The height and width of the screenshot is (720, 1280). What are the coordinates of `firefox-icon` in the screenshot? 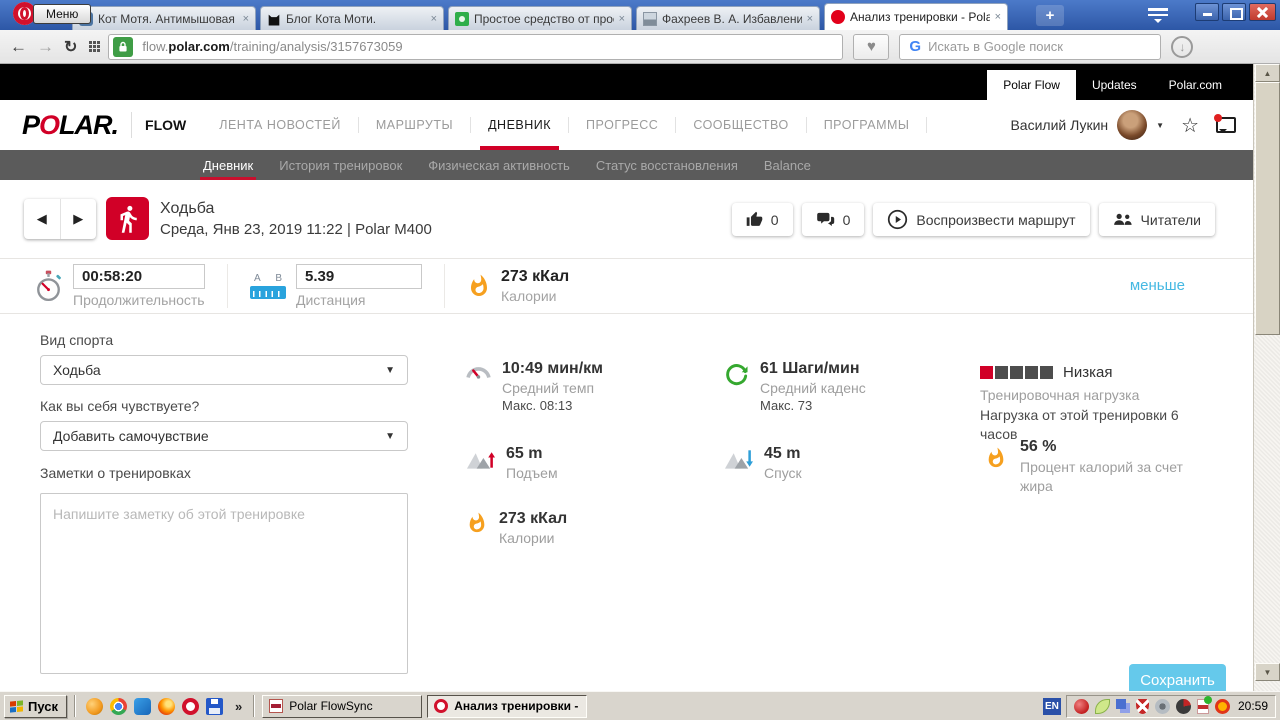 It's located at (166, 706).